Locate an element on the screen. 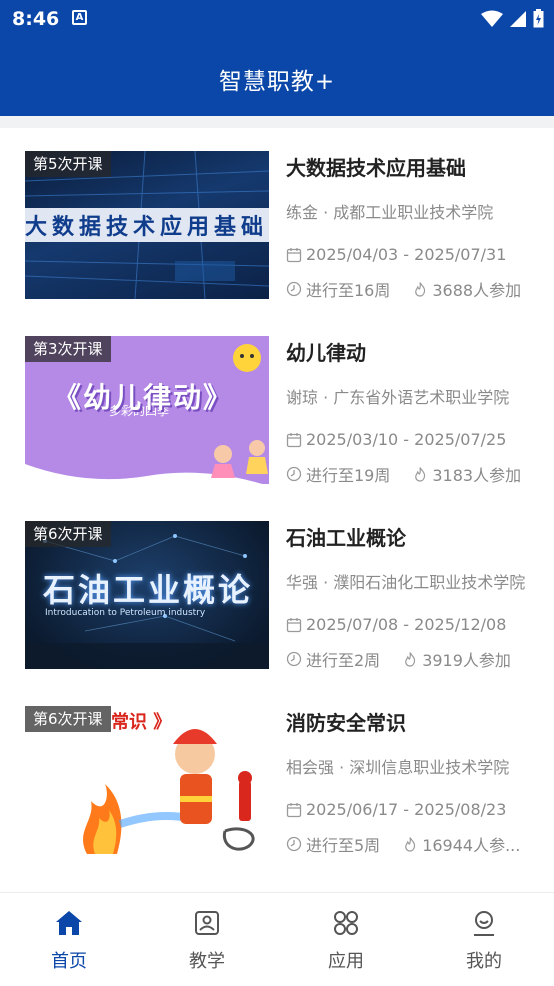 This screenshot has width=554, height=986. participants-group: 3688人参加 is located at coordinates (466, 289).